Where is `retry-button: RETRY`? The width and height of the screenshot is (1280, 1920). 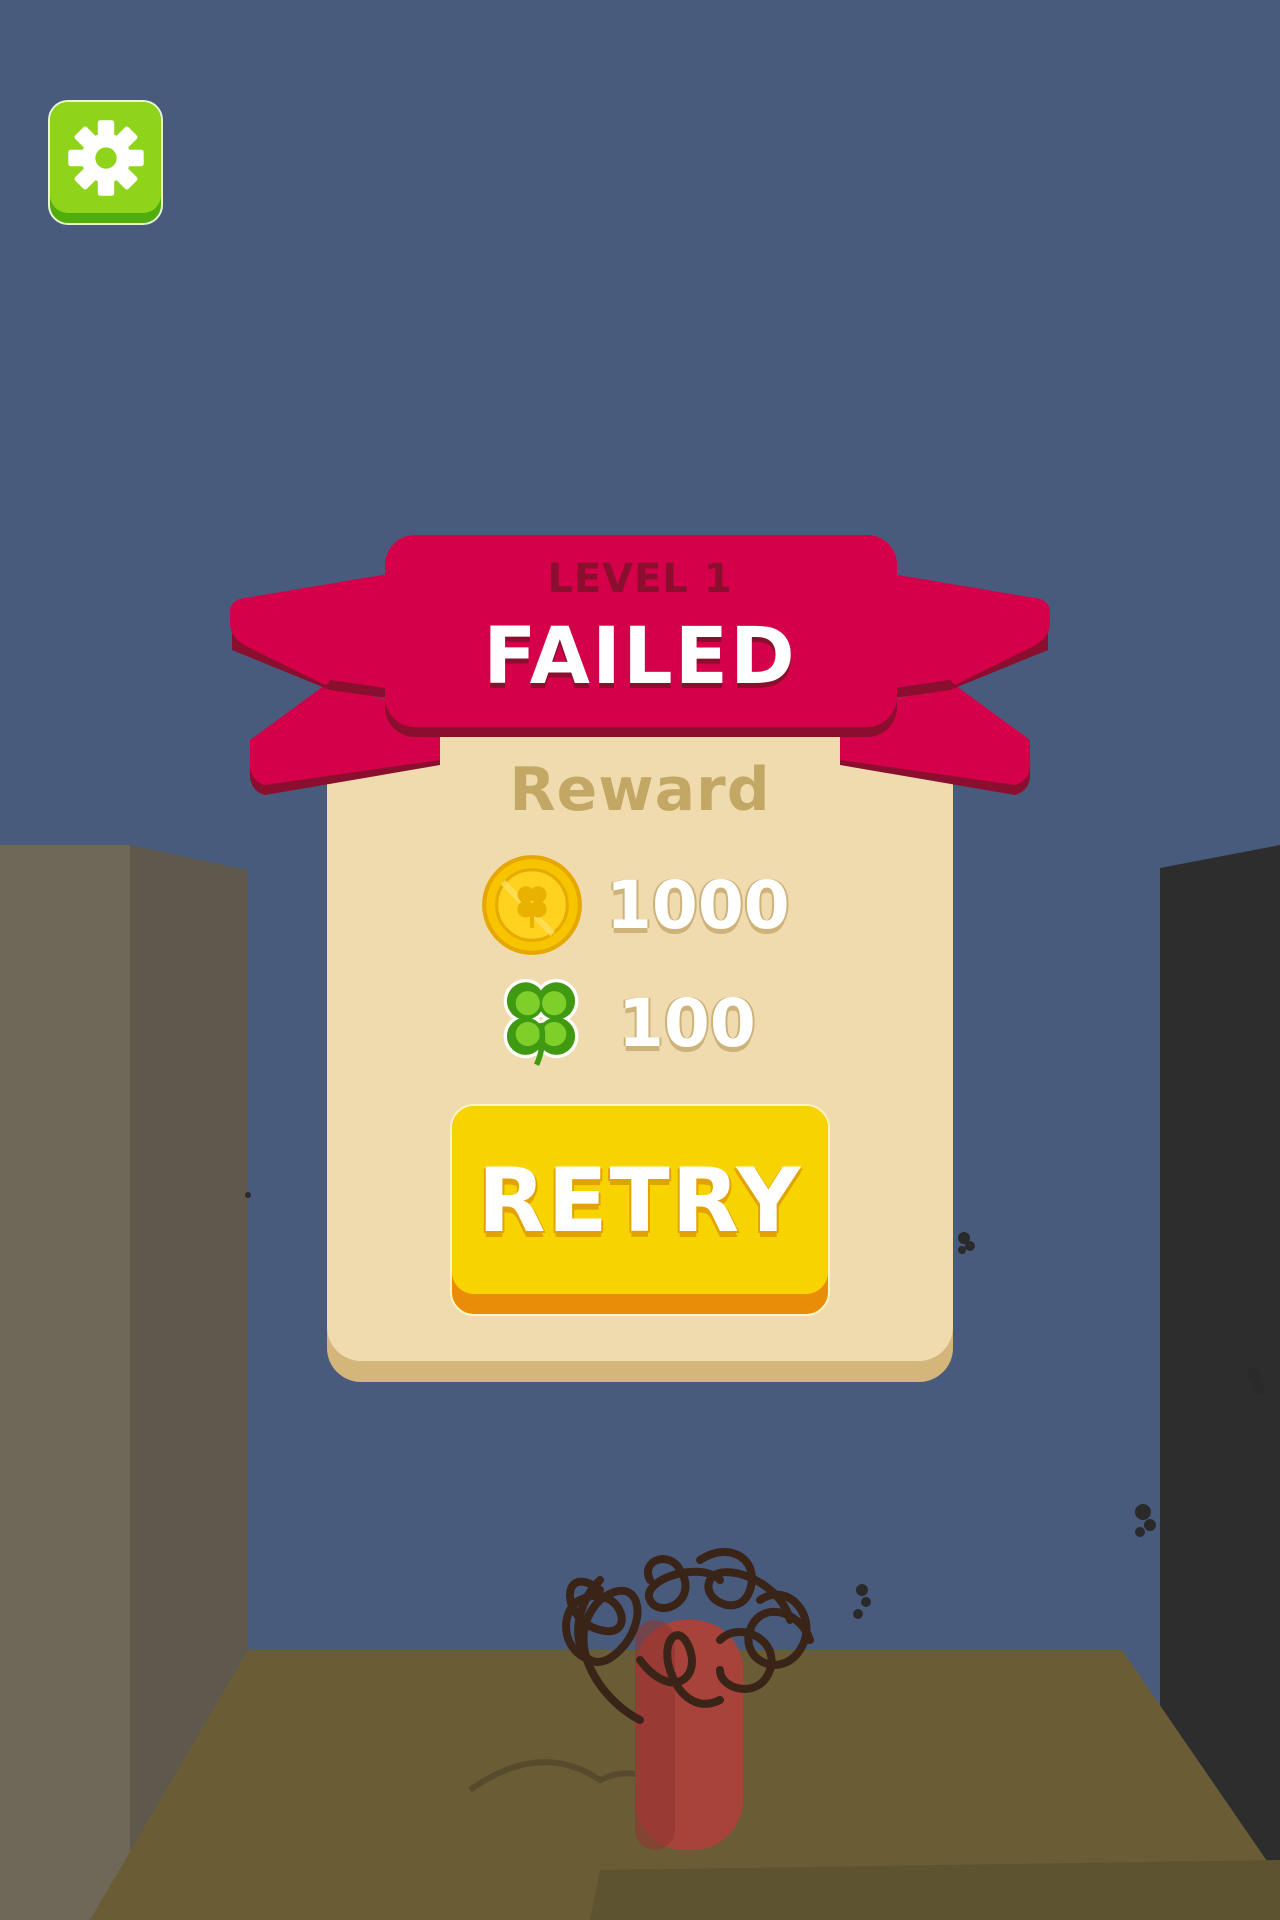
retry-button: RETRY is located at coordinates (640, 1210).